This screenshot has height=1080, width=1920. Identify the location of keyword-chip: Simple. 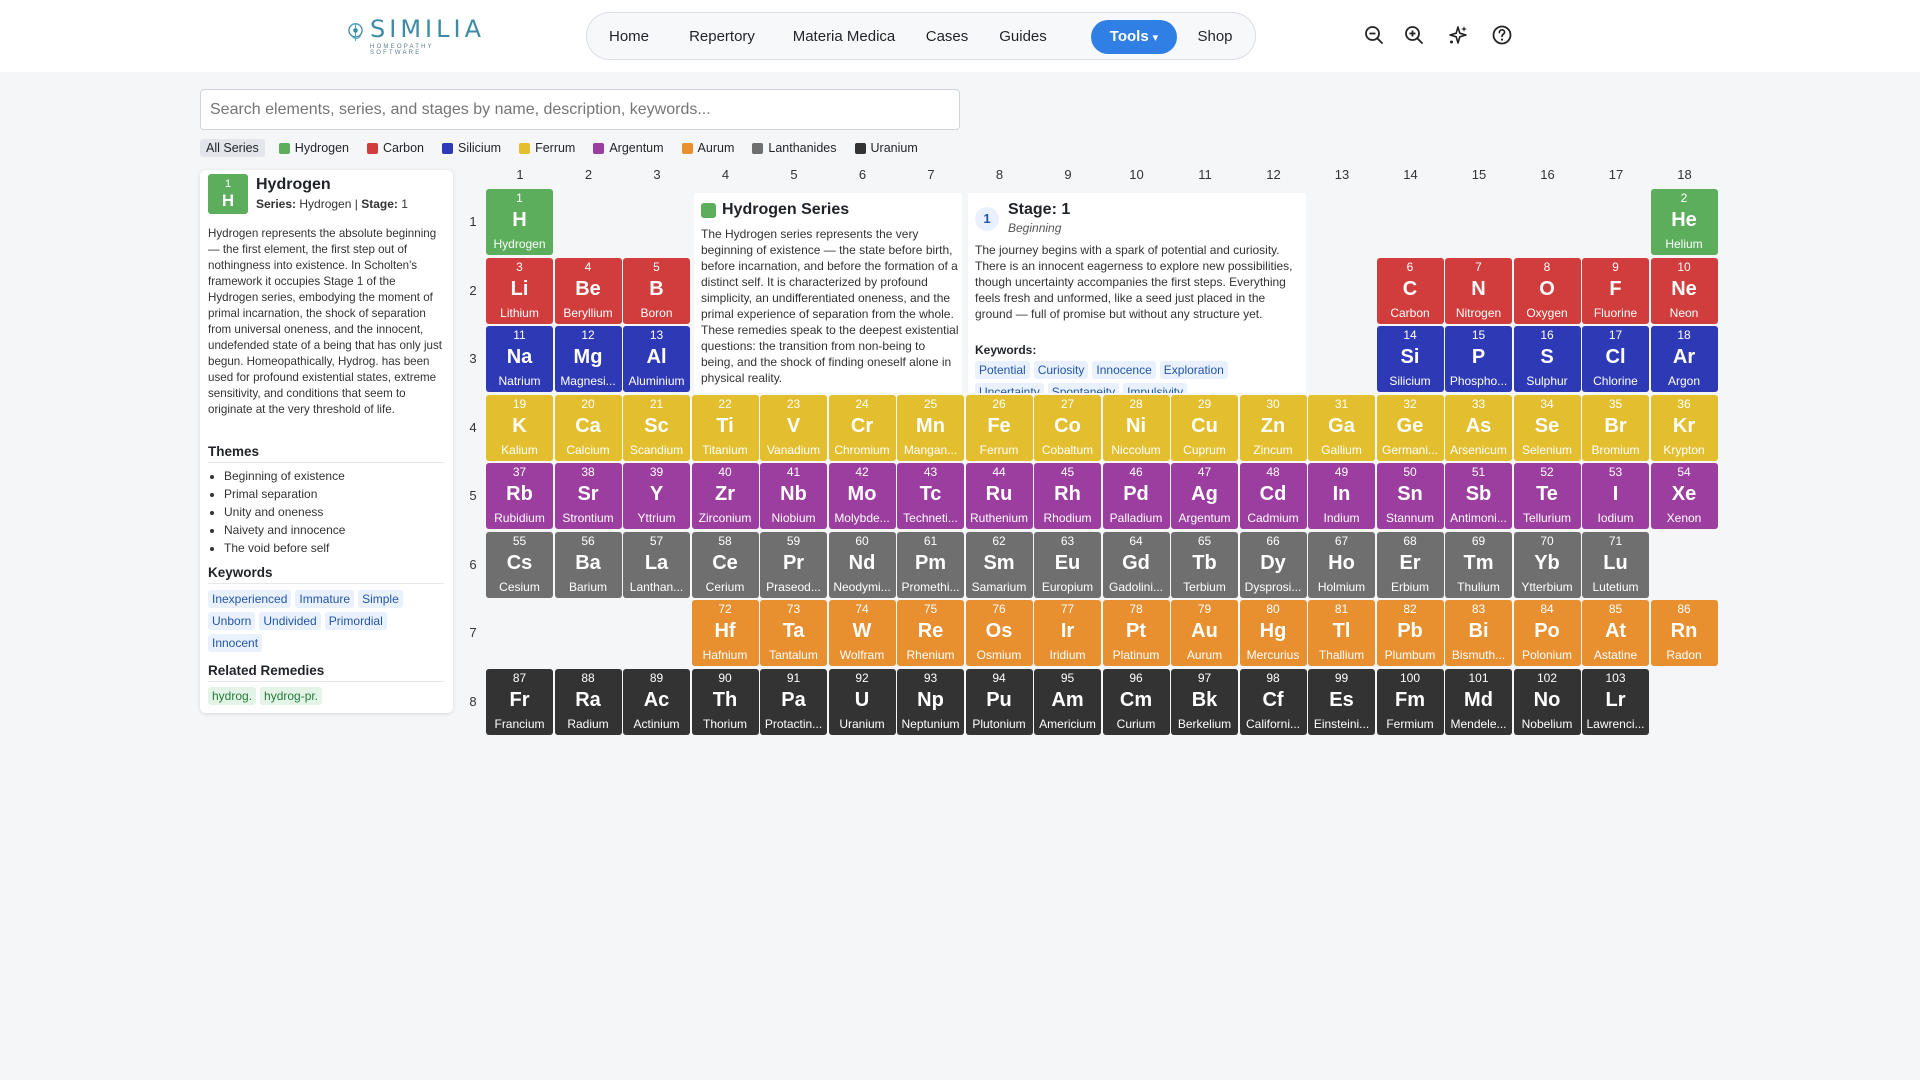
(380, 599).